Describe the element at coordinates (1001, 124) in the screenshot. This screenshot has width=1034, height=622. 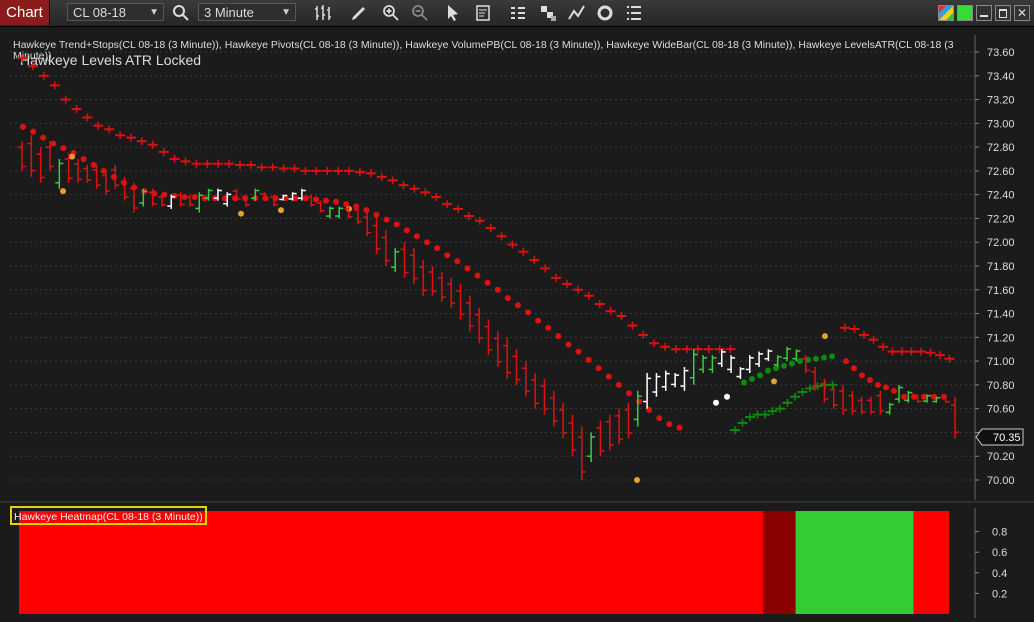
I see `price-tick-label: 73.00` at that location.